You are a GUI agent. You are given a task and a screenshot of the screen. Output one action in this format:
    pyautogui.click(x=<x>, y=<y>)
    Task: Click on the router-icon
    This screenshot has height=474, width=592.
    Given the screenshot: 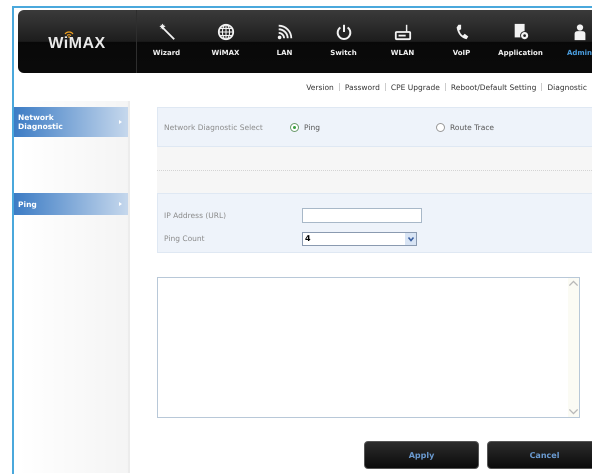 What is the action you would take?
    pyautogui.click(x=403, y=32)
    